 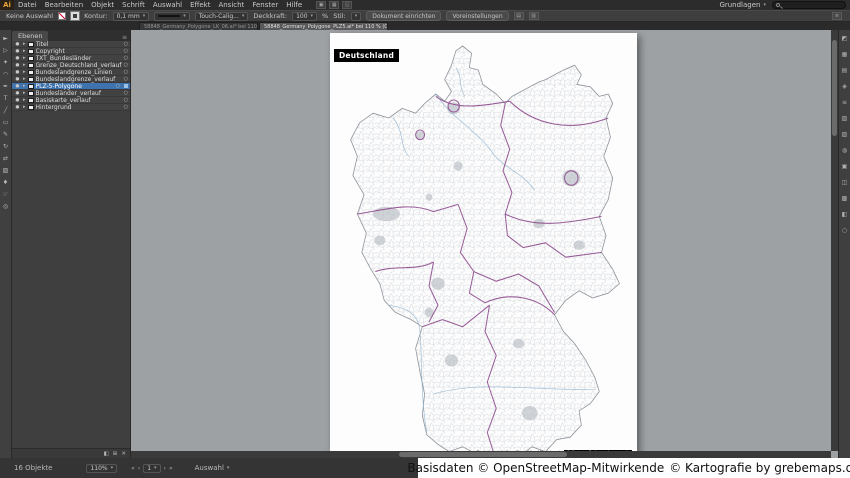 I want to click on menu-bearbeiten: Bearbeiten, so click(x=64, y=5).